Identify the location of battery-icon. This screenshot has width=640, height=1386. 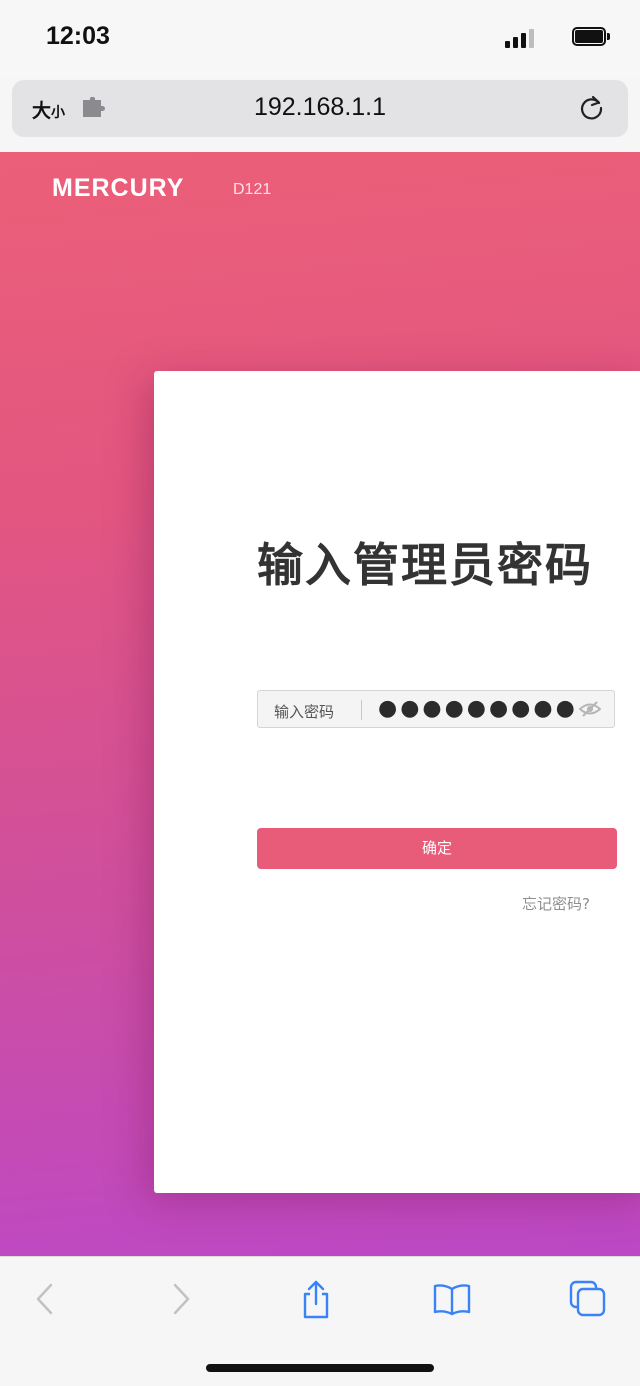
(591, 37).